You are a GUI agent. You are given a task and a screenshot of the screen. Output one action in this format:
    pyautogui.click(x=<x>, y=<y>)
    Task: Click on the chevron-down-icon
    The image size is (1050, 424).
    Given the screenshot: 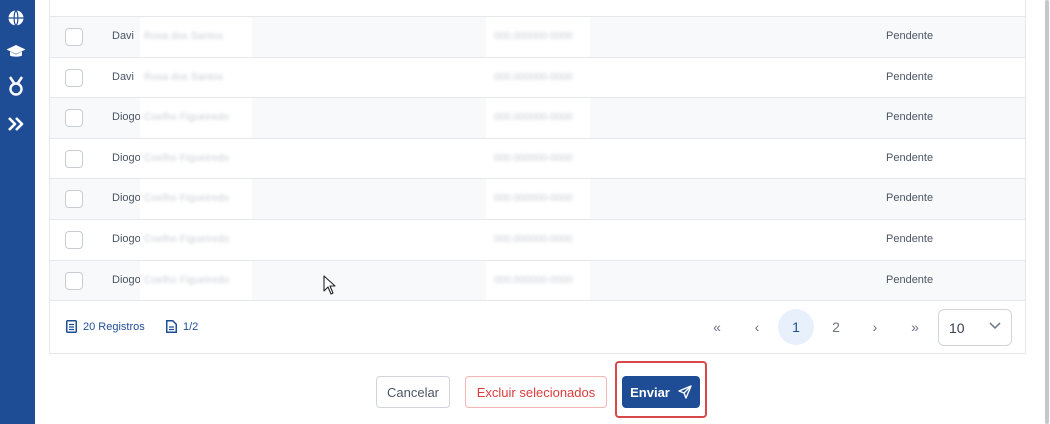 What is the action you would take?
    pyautogui.click(x=995, y=326)
    